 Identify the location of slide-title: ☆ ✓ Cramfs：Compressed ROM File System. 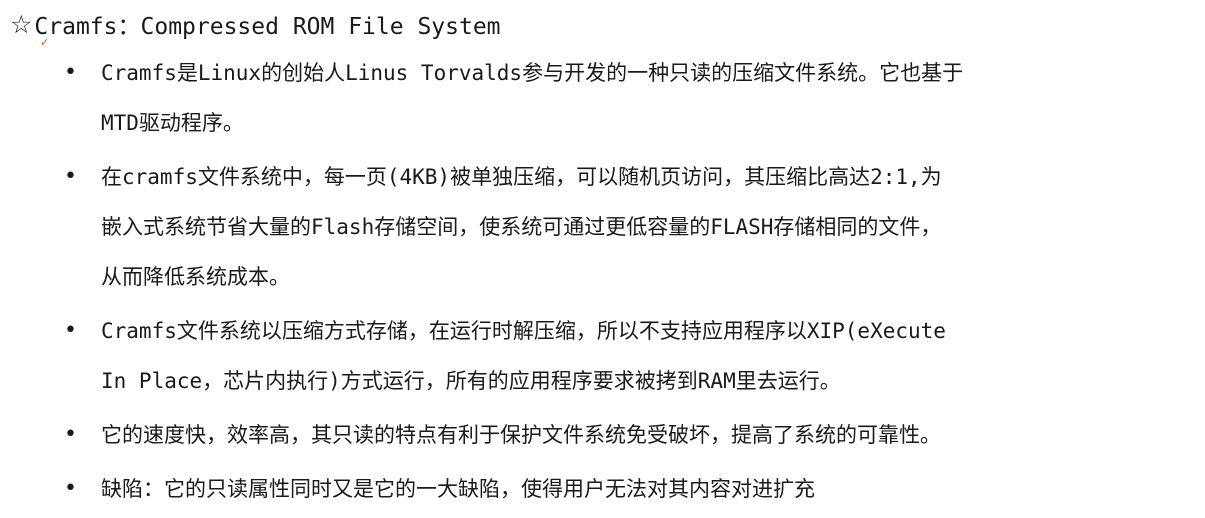
(255, 26).